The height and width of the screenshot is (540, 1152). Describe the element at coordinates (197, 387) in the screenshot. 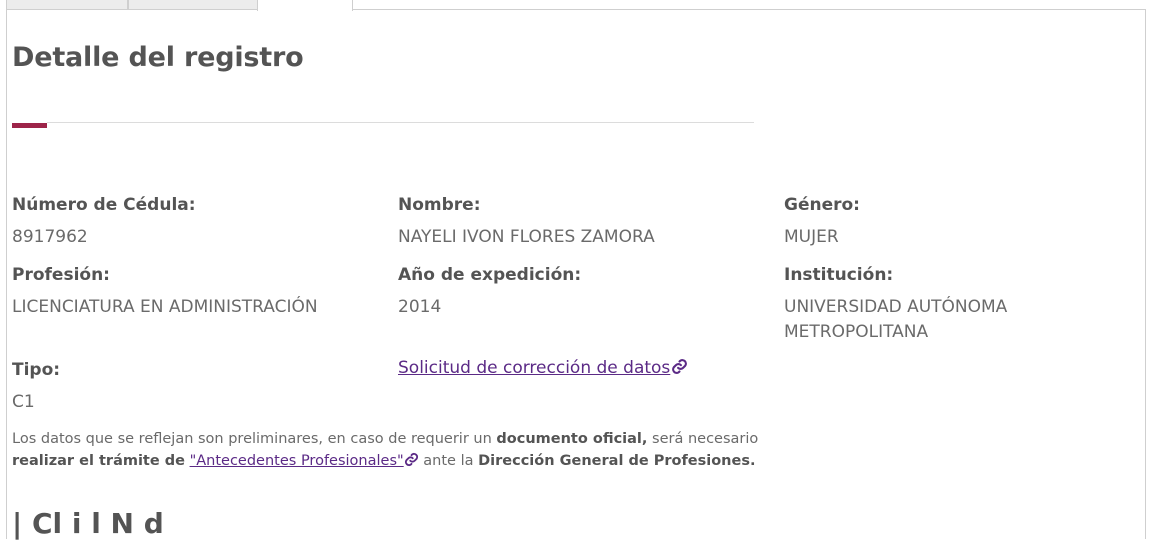

I see `field-tipo: Tipo: C1` at that location.